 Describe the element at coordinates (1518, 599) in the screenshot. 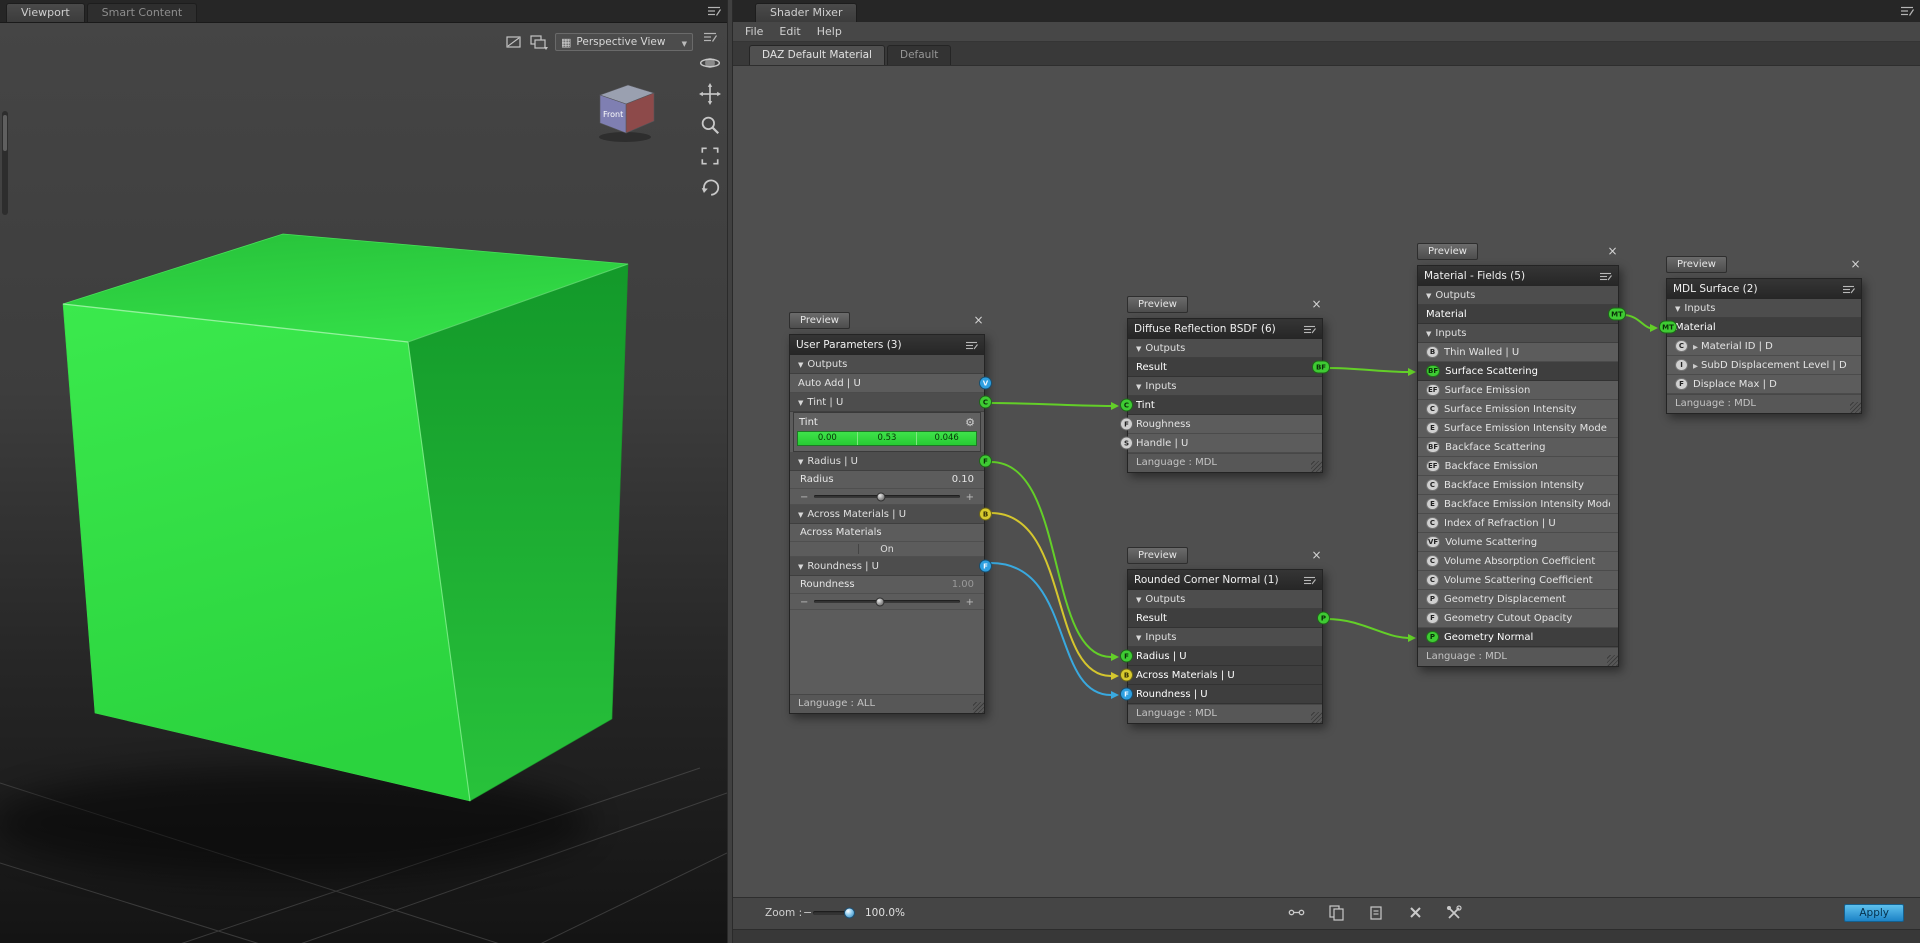

I see `node-row: P Geometry Displacement` at that location.